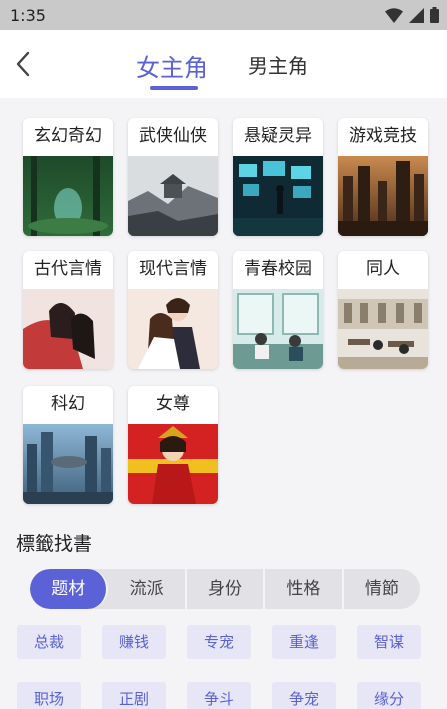 The image size is (447, 709). I want to click on tag-chip: 职场, so click(49, 695).